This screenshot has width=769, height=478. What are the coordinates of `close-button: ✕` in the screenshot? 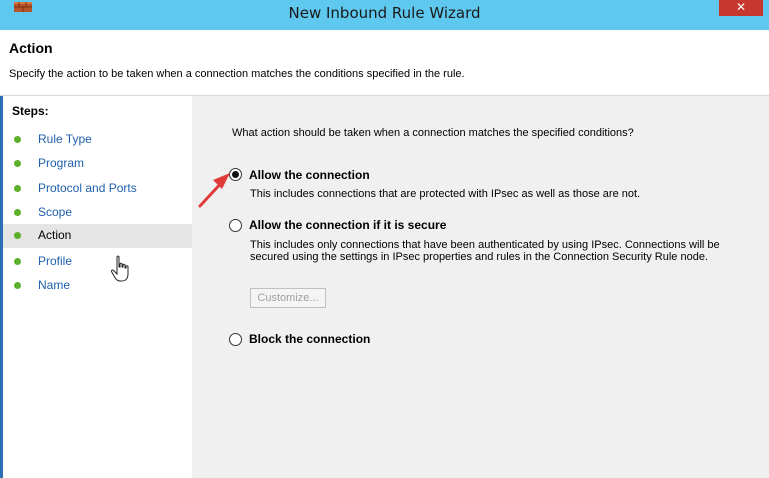 It's located at (741, 8).